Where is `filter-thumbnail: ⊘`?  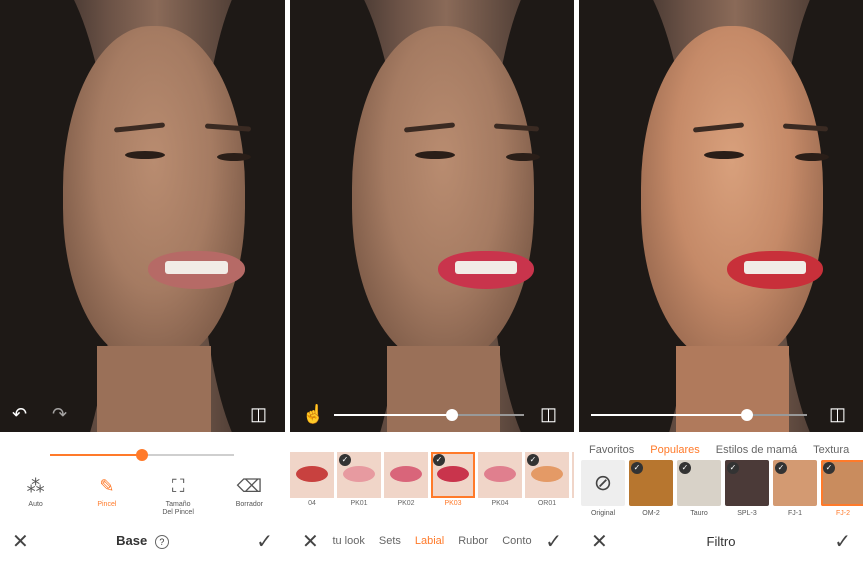
filter-thumbnail: ⊘ is located at coordinates (603, 483).